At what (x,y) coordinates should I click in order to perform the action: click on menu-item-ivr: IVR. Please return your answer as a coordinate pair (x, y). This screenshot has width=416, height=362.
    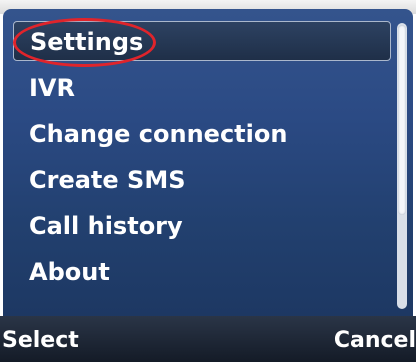
    Looking at the image, I should click on (202, 88).